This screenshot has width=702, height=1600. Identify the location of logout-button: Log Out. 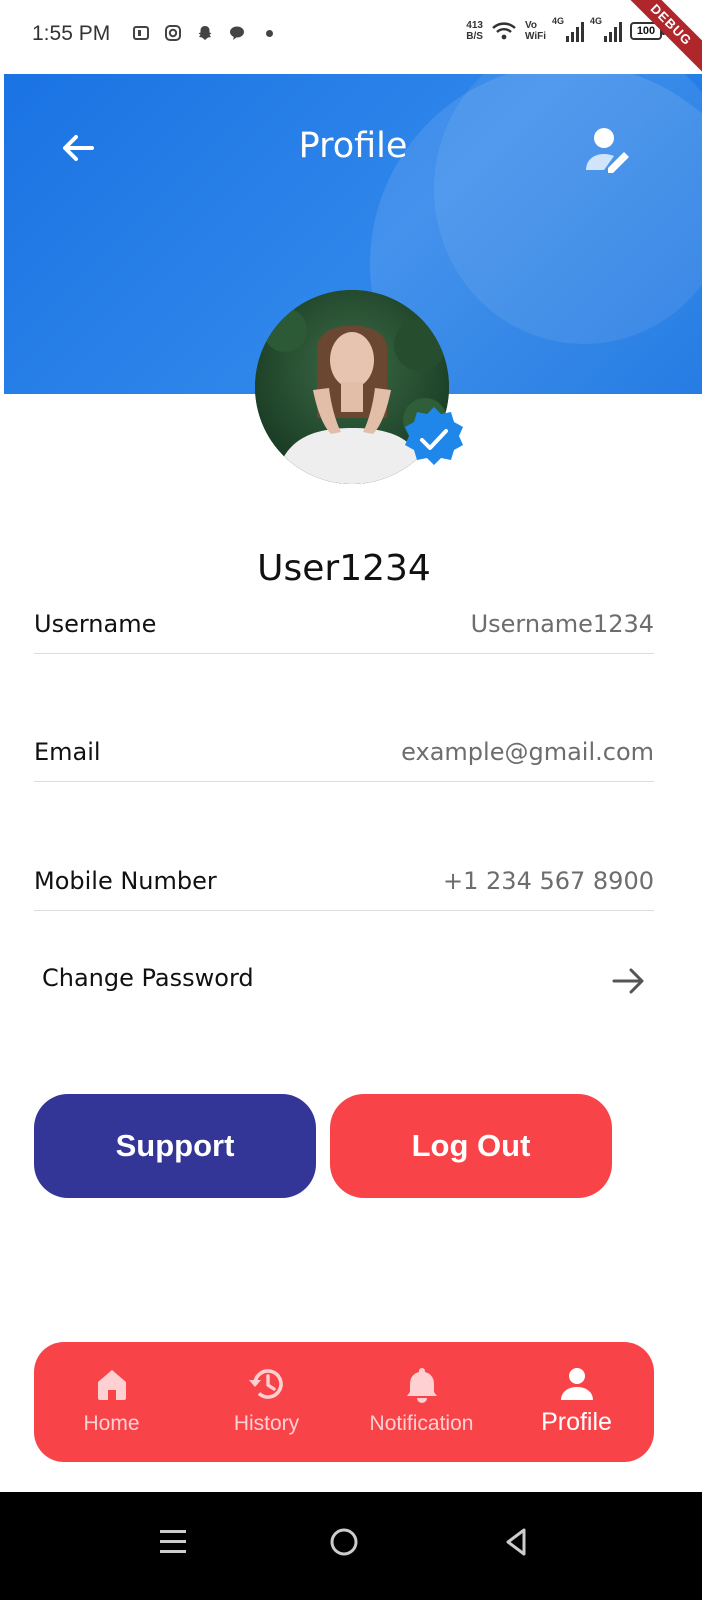
(471, 1146).